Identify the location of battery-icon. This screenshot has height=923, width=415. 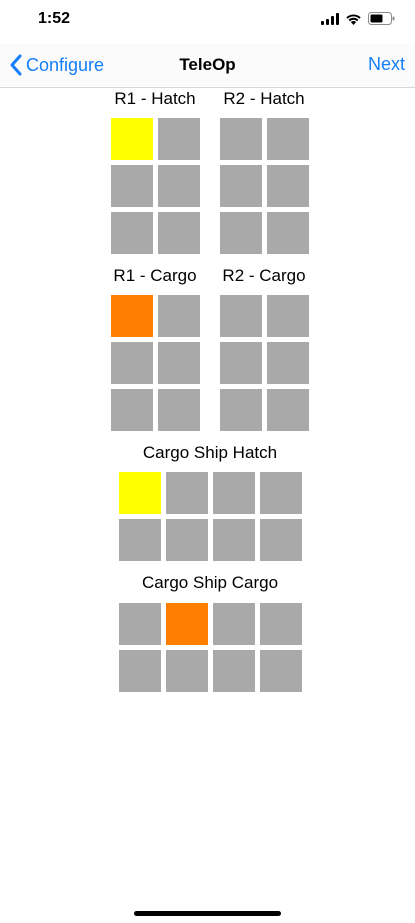
(381, 18).